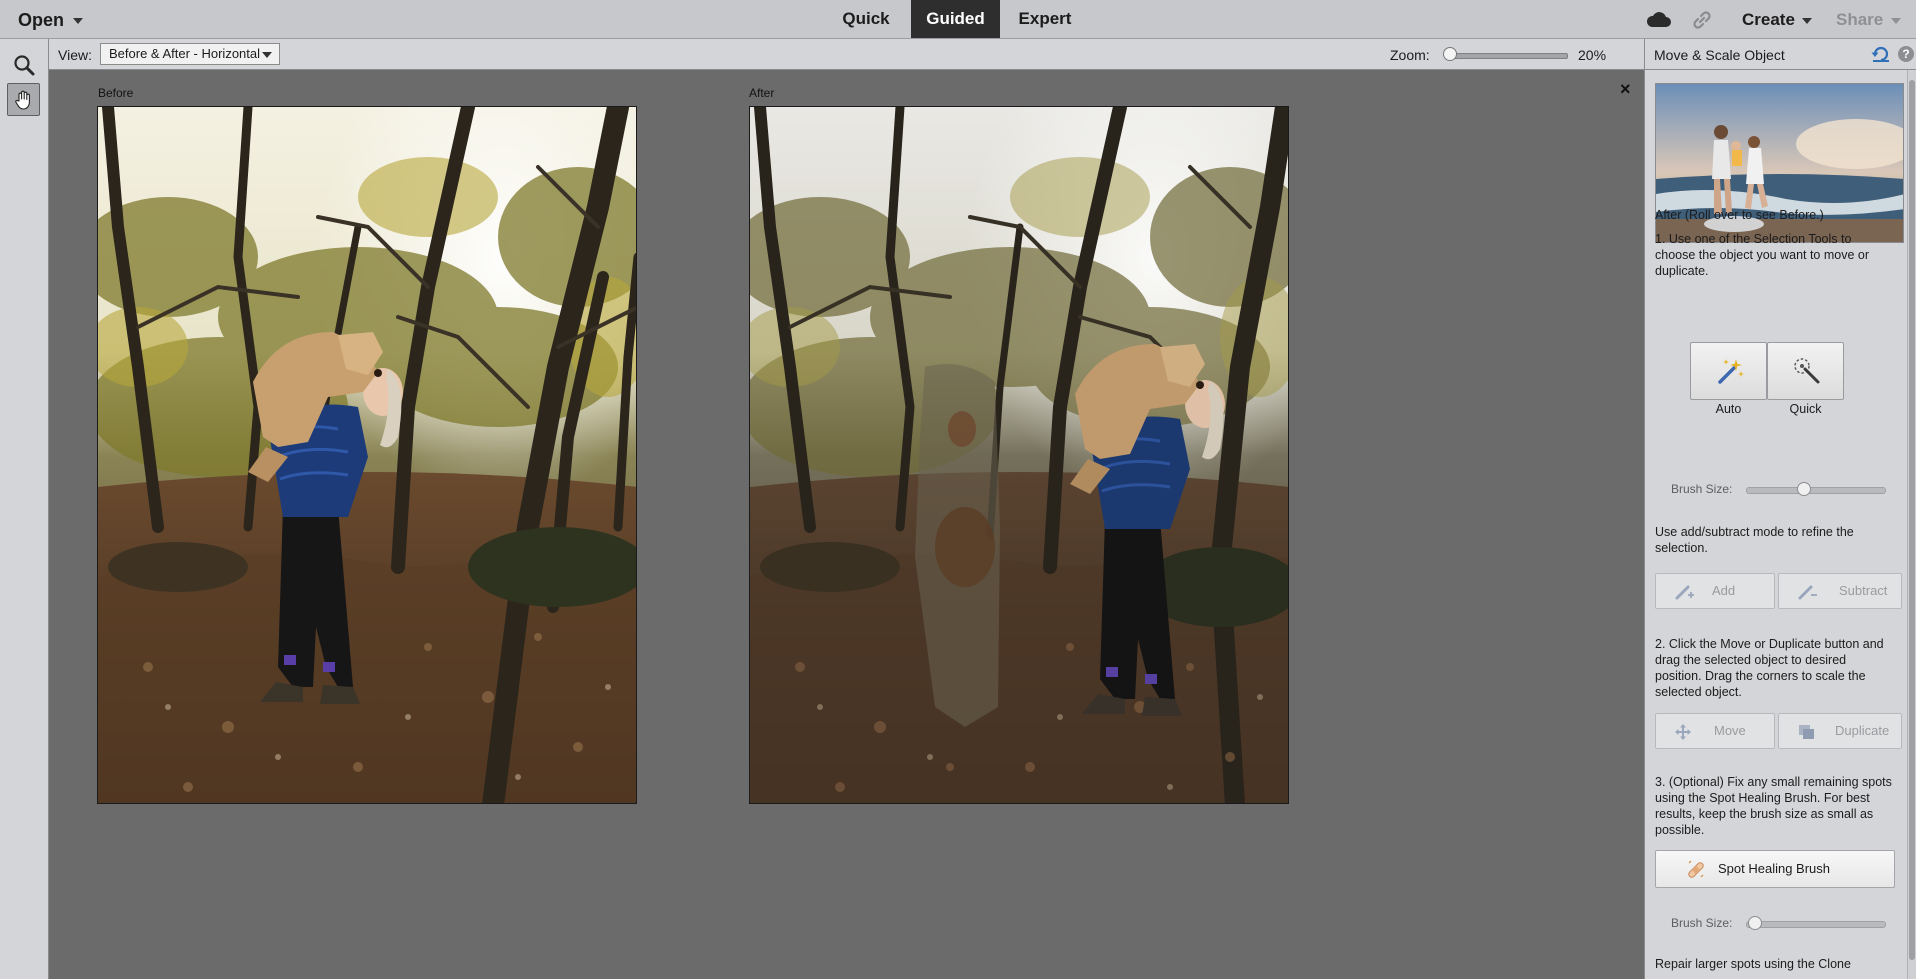  Describe the element at coordinates (1659, 19) in the screenshot. I see `cloud-icon` at that location.